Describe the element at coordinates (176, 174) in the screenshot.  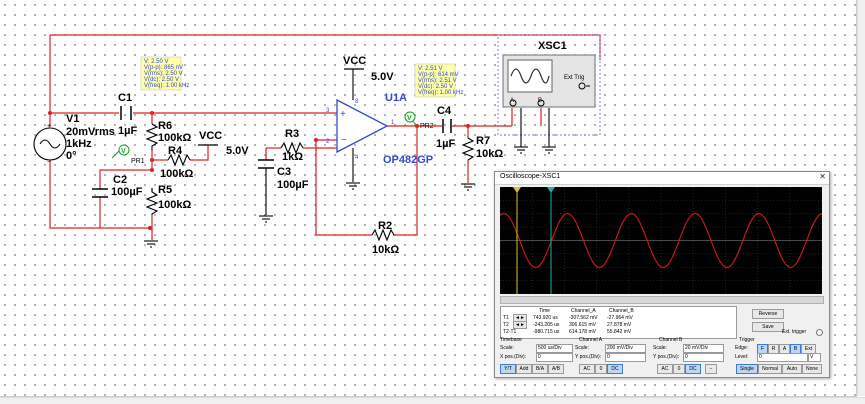
I see `r4-value: 100kΩ` at that location.